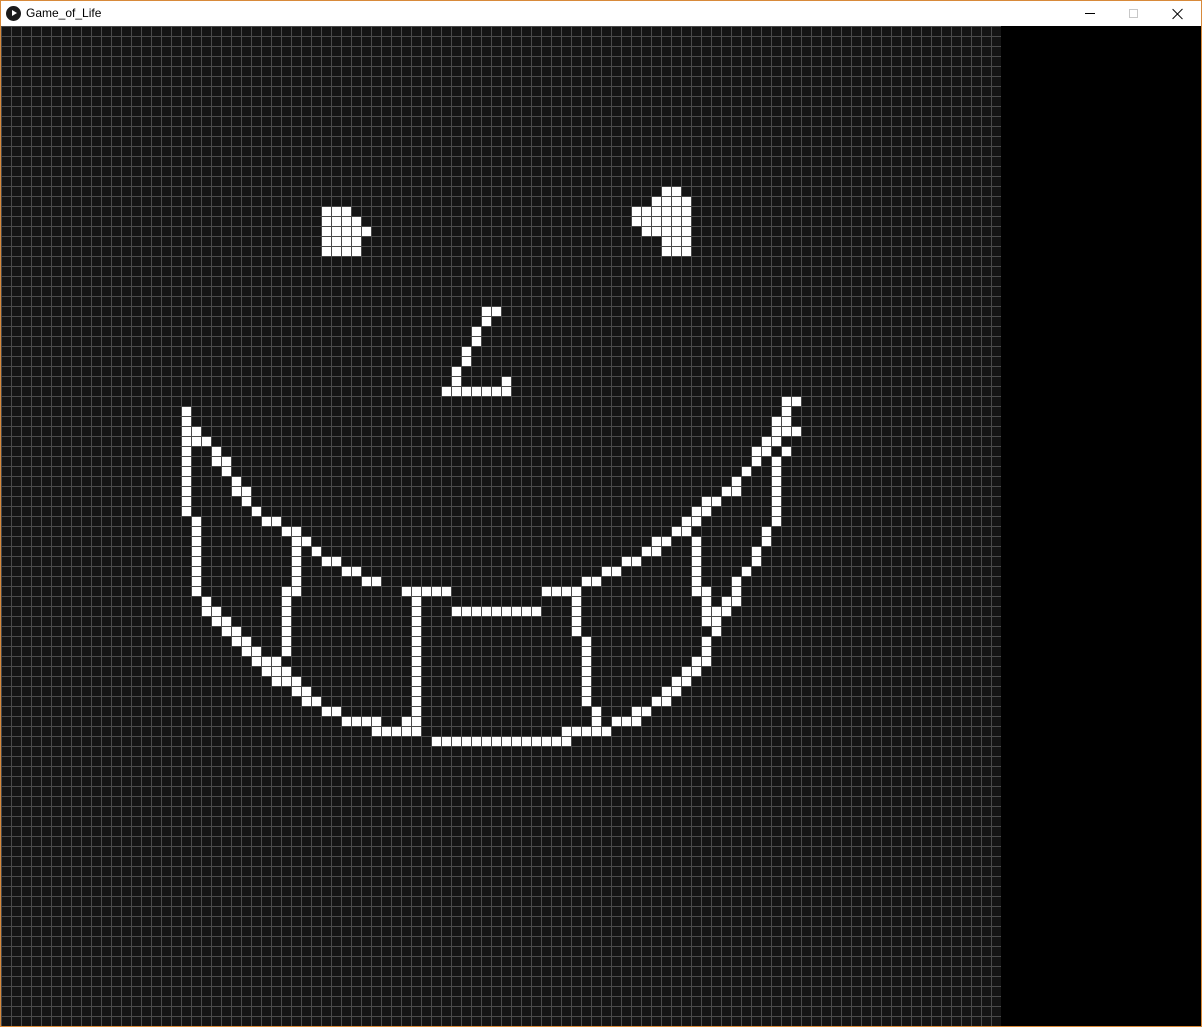  What do you see at coordinates (1089, 13) in the screenshot?
I see `minimize-button` at bounding box center [1089, 13].